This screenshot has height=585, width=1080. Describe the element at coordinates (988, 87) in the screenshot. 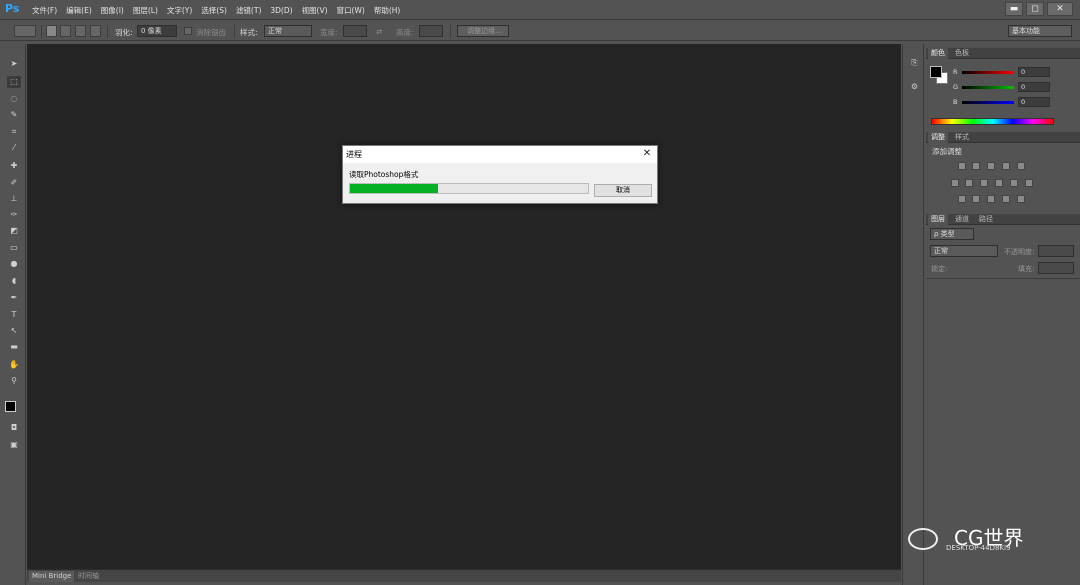

I see `channel-g-slider` at that location.